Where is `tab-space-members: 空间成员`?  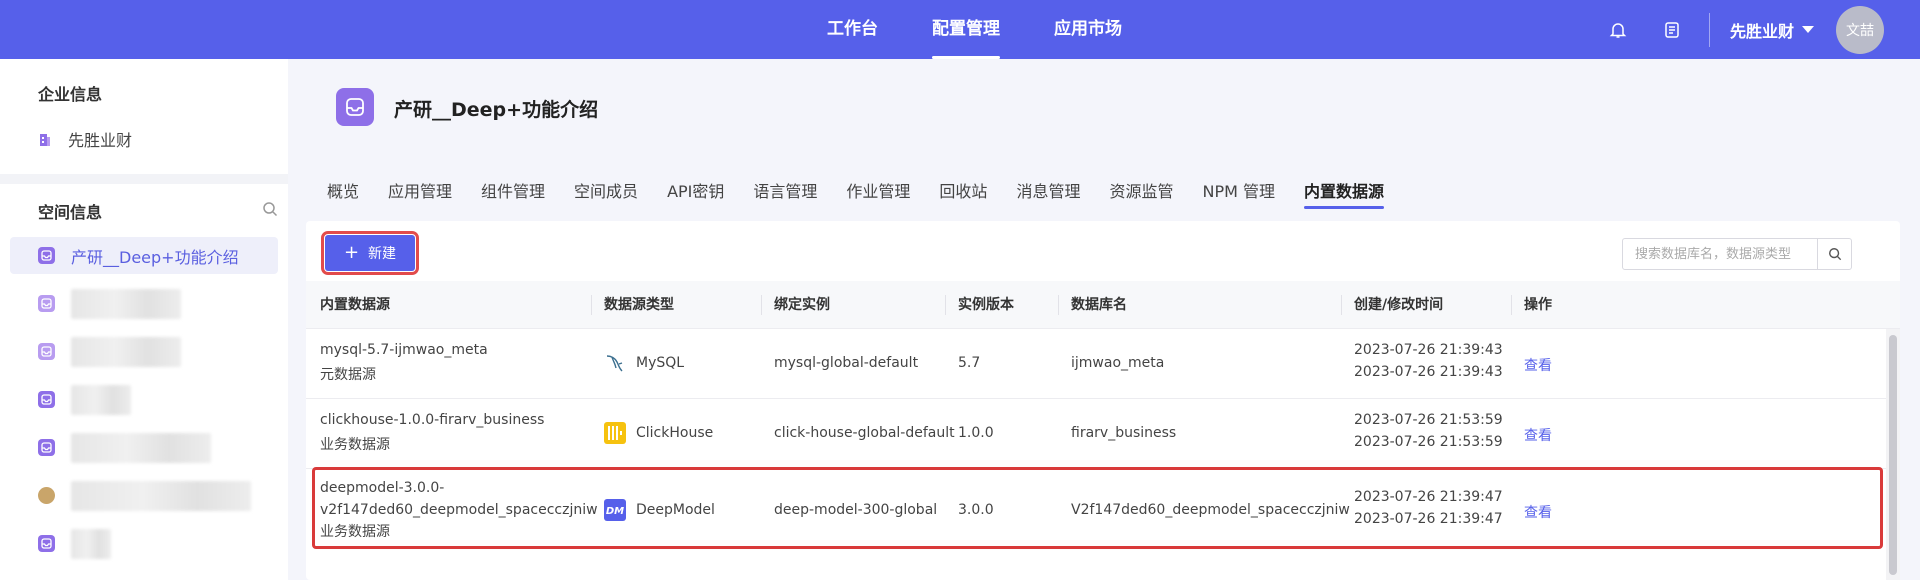
tab-space-members: 空间成员 is located at coordinates (606, 193).